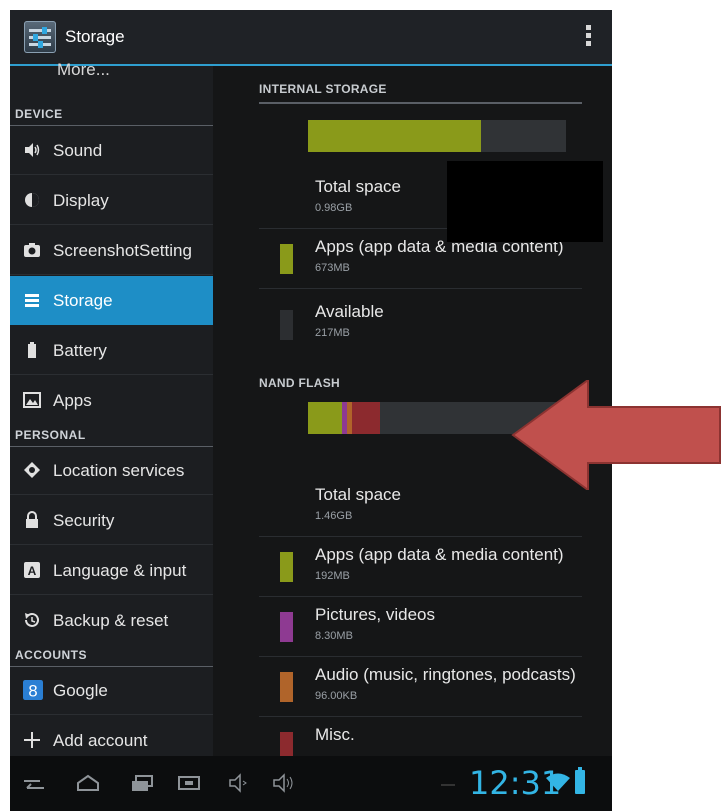  I want to click on nand-flash-header: NAND FLASH, so click(299, 383).